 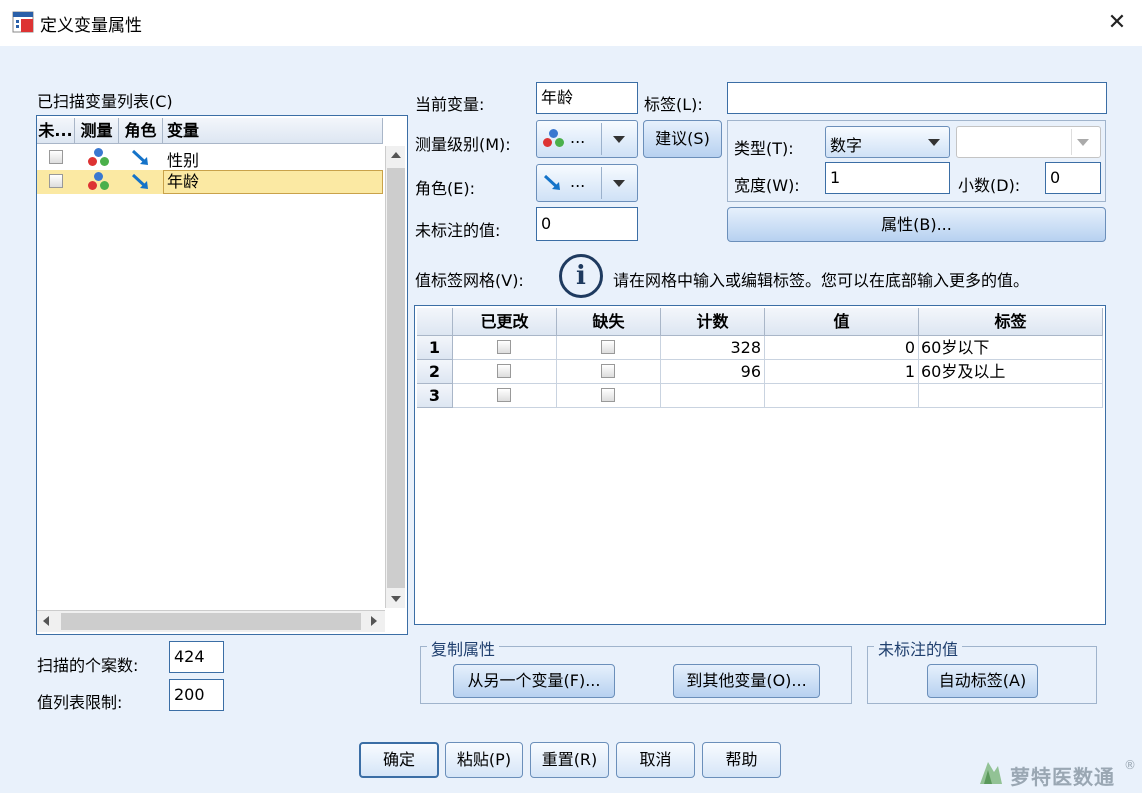 What do you see at coordinates (1011, 348) in the screenshot?
I see `grid-cell-label: 60岁以下` at bounding box center [1011, 348].